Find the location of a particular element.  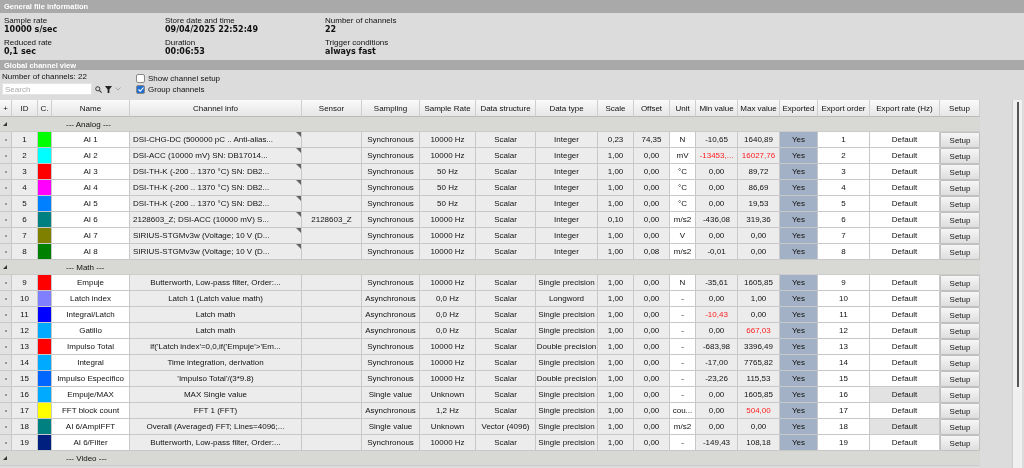

table-cell: AI 4 is located at coordinates (91, 188).